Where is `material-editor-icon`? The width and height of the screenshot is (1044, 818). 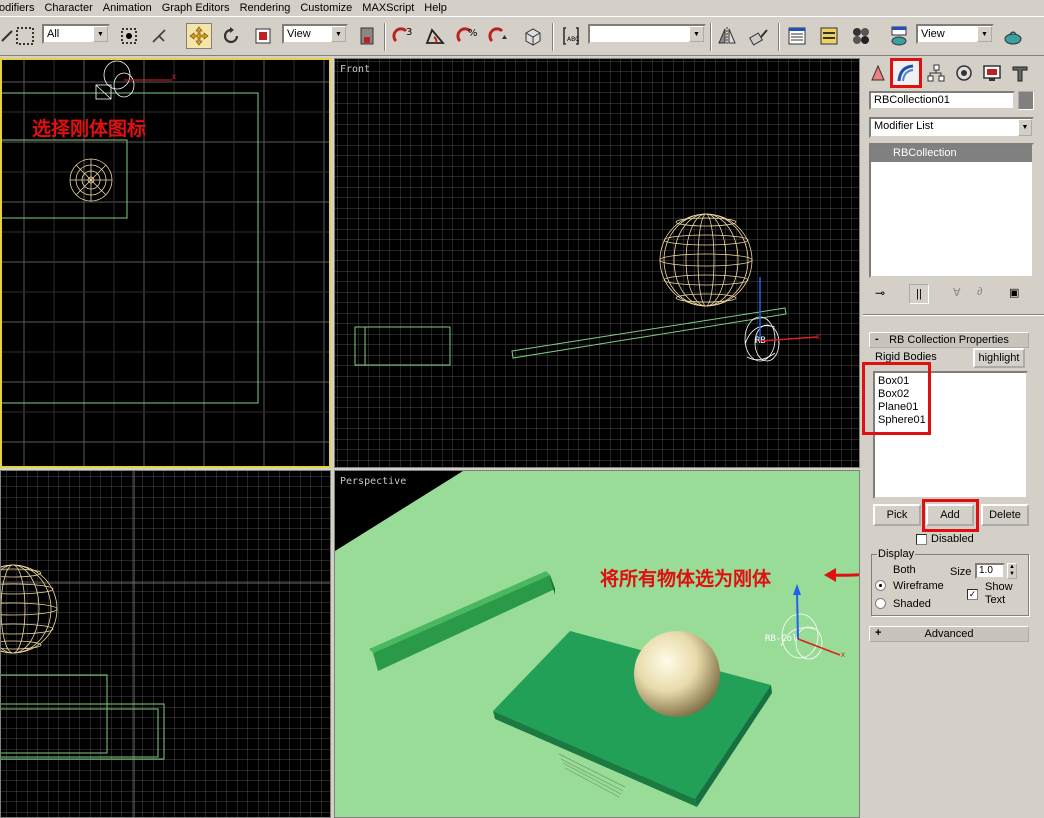 material-editor-icon is located at coordinates (861, 36).